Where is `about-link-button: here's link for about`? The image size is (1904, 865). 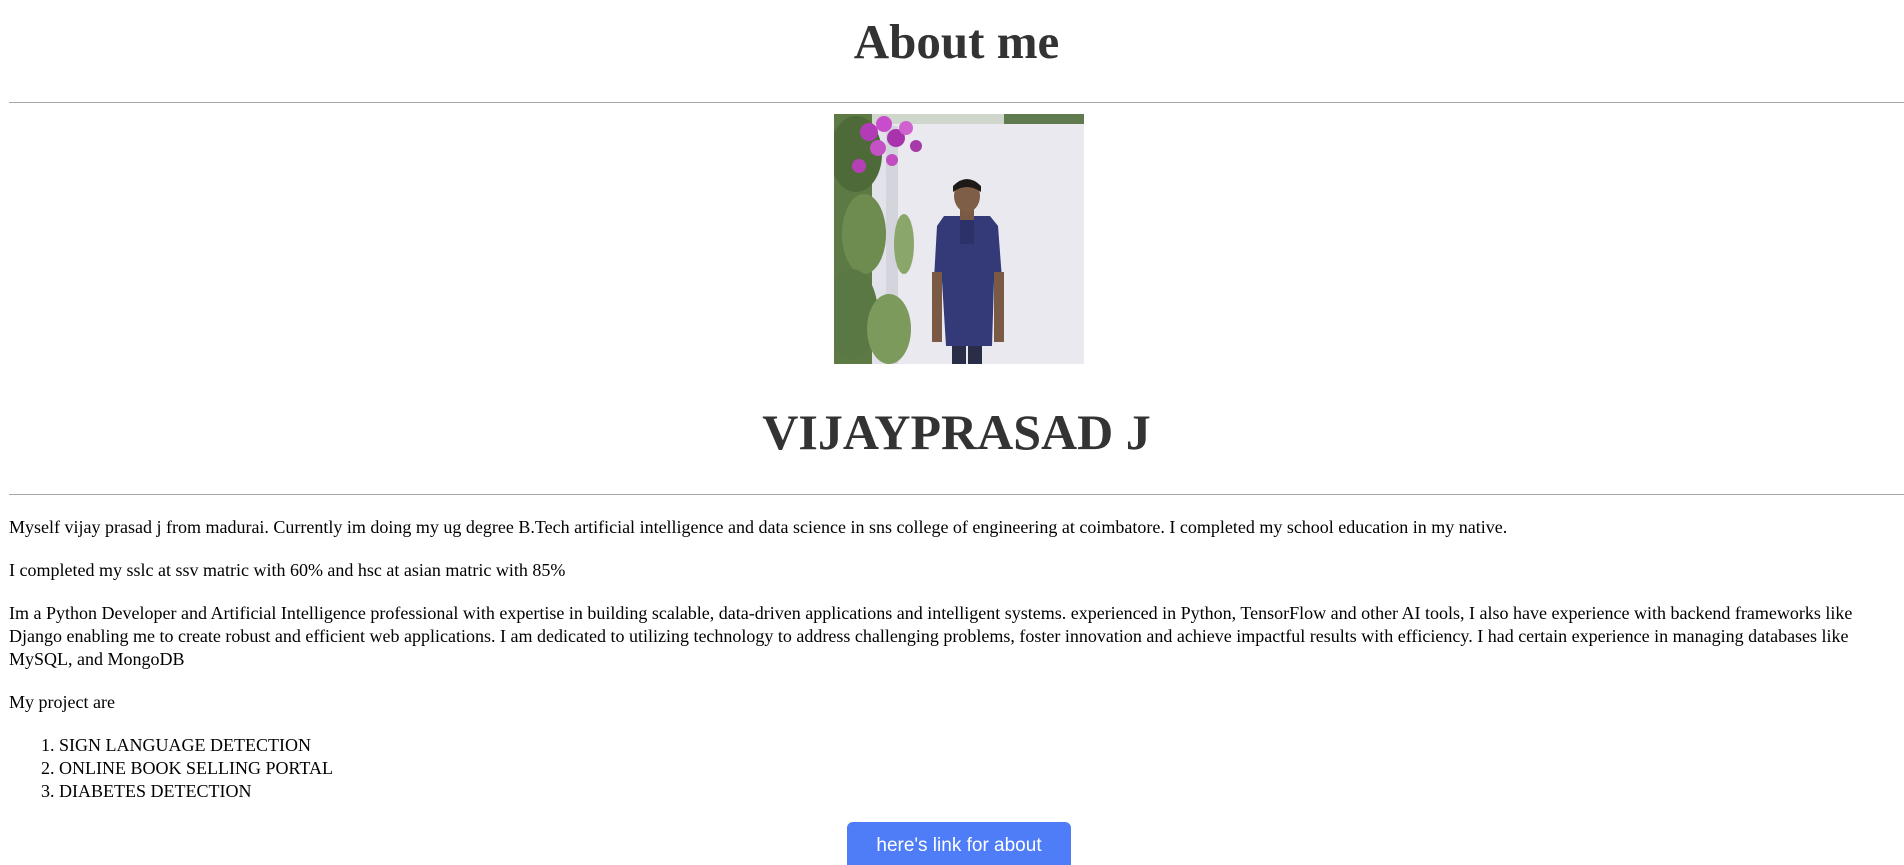
about-link-button: here's link for about is located at coordinates (959, 843).